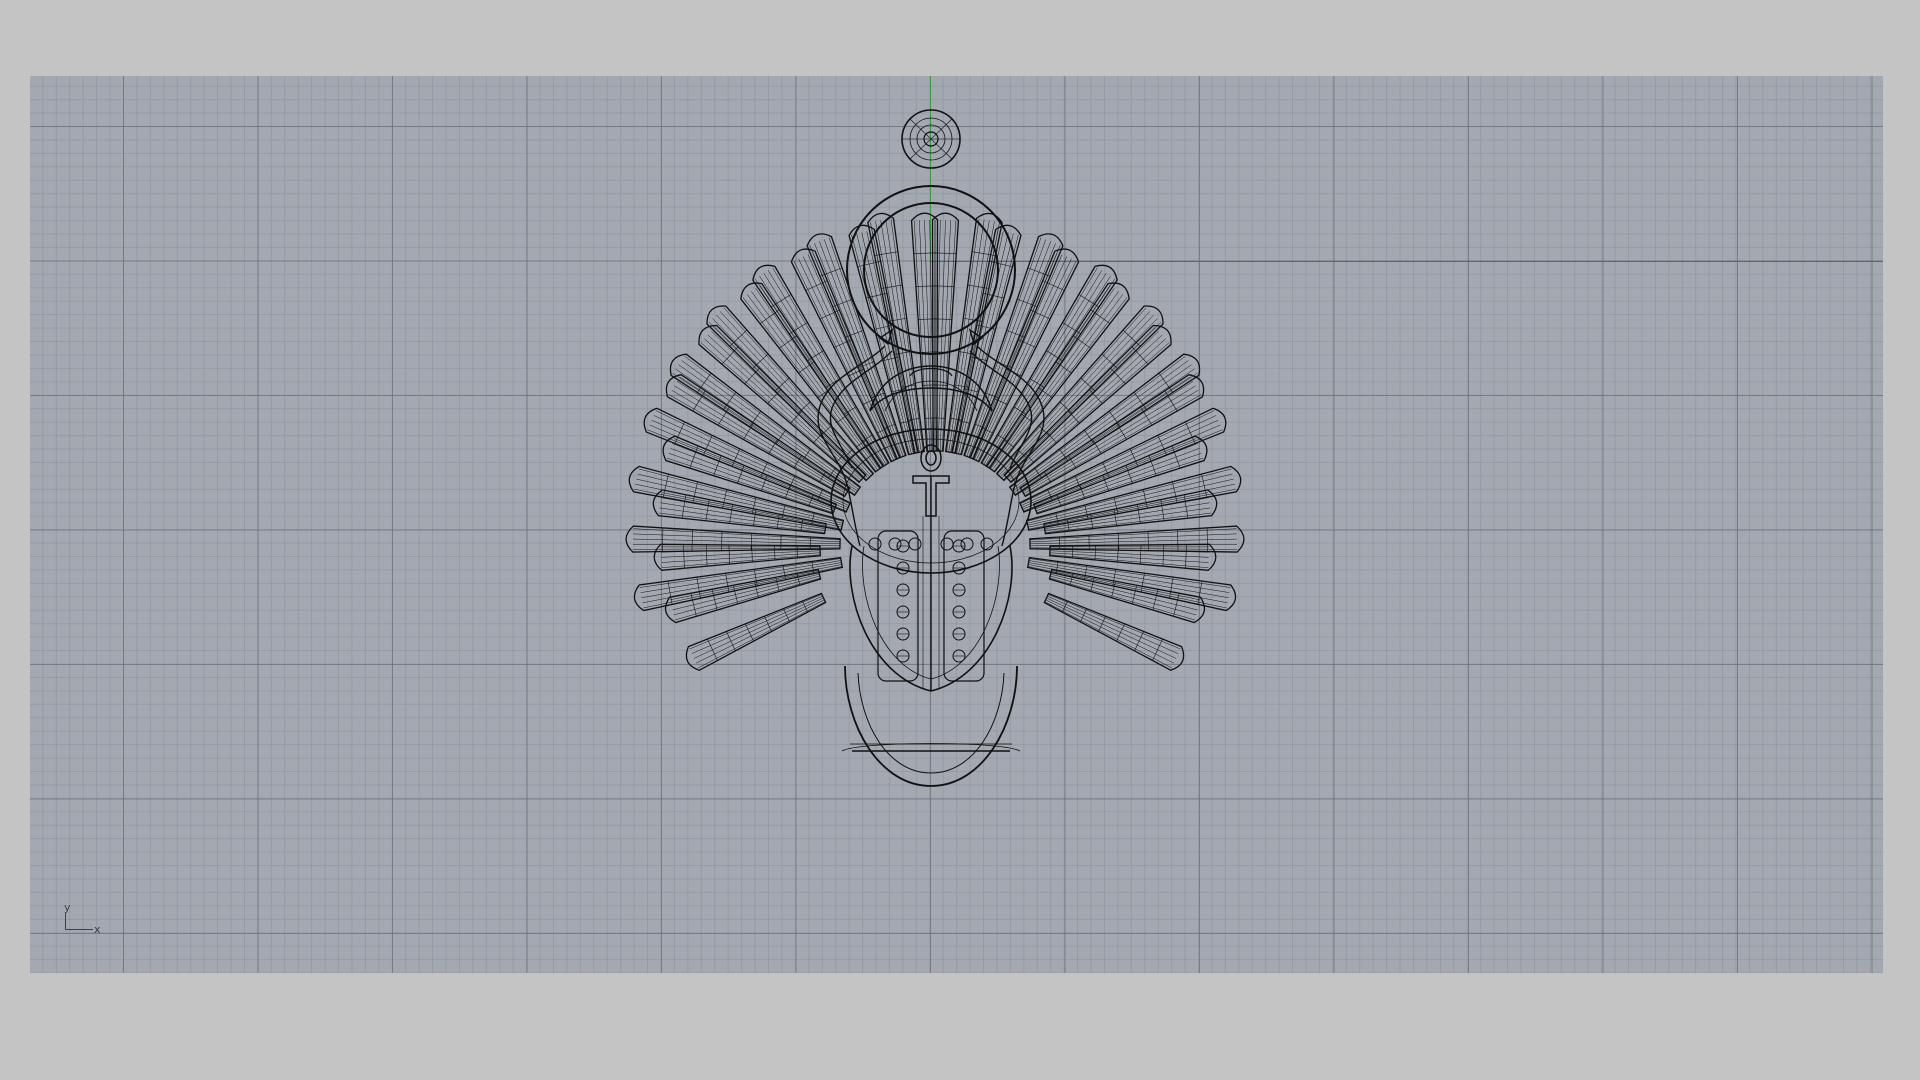 The height and width of the screenshot is (1080, 1920). Describe the element at coordinates (931, 139) in the screenshot. I see `bail-loop` at that location.